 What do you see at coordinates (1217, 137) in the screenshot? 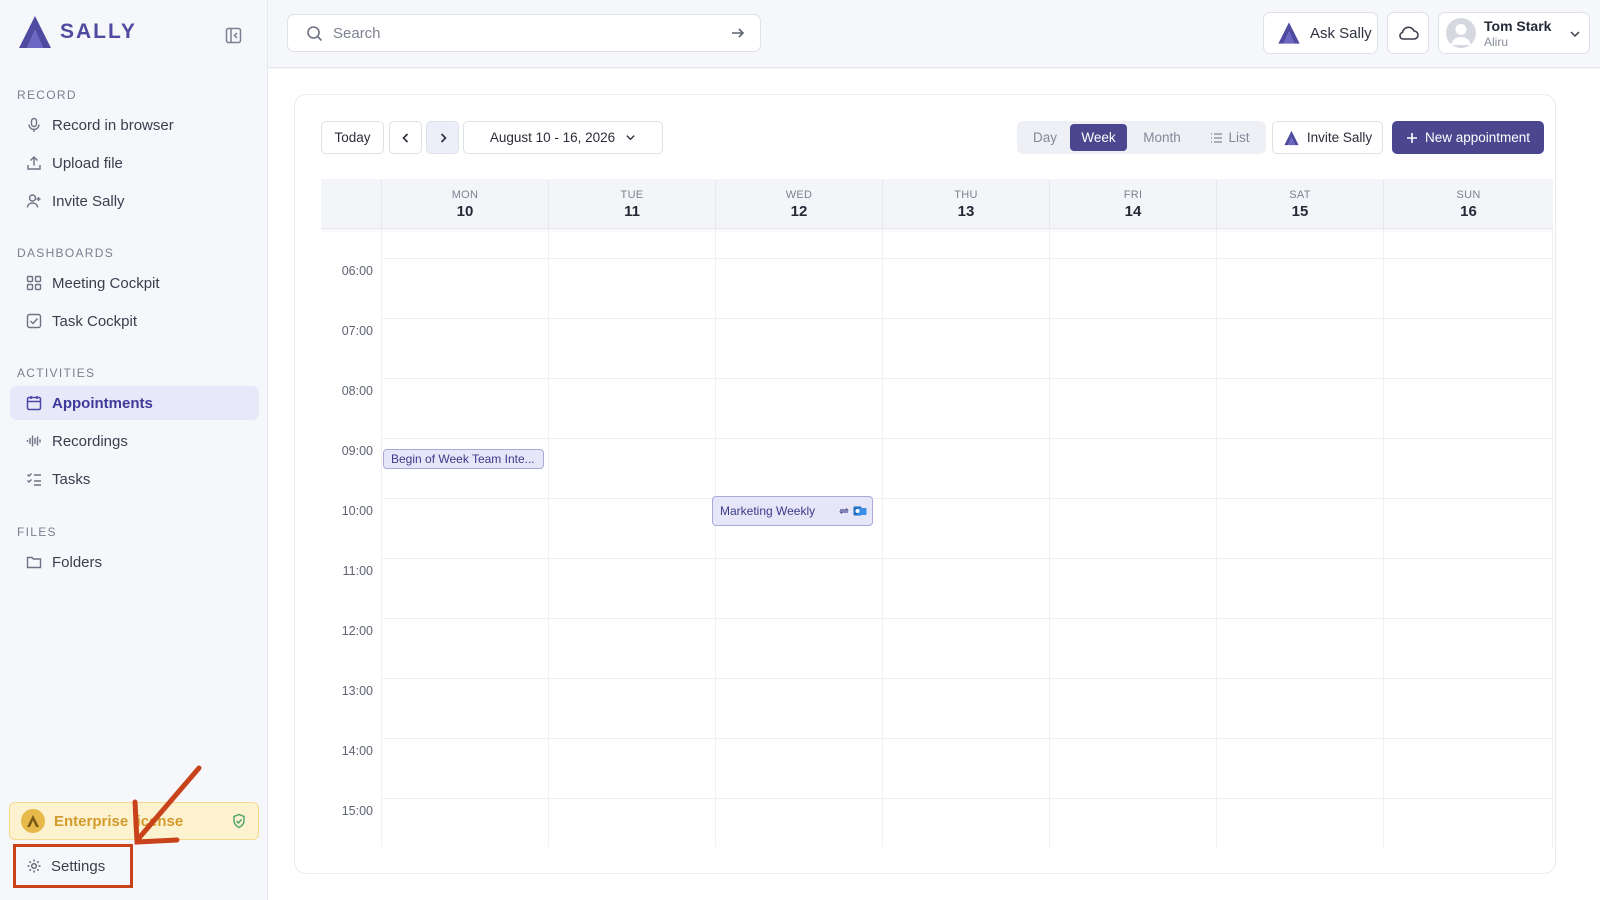
I see `list-icon` at bounding box center [1217, 137].